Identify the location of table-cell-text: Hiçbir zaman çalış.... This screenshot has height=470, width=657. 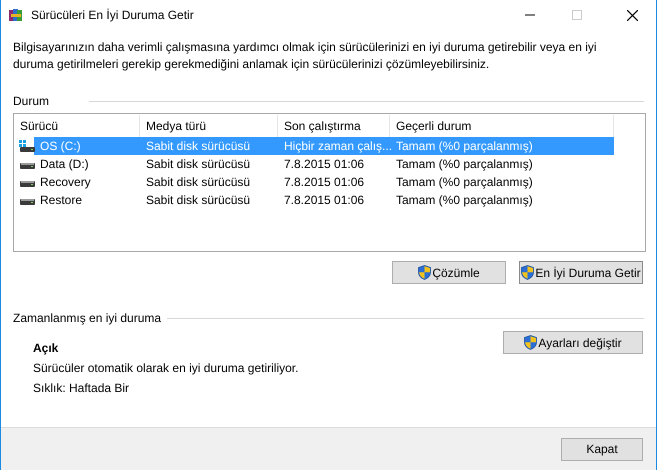
(336, 146).